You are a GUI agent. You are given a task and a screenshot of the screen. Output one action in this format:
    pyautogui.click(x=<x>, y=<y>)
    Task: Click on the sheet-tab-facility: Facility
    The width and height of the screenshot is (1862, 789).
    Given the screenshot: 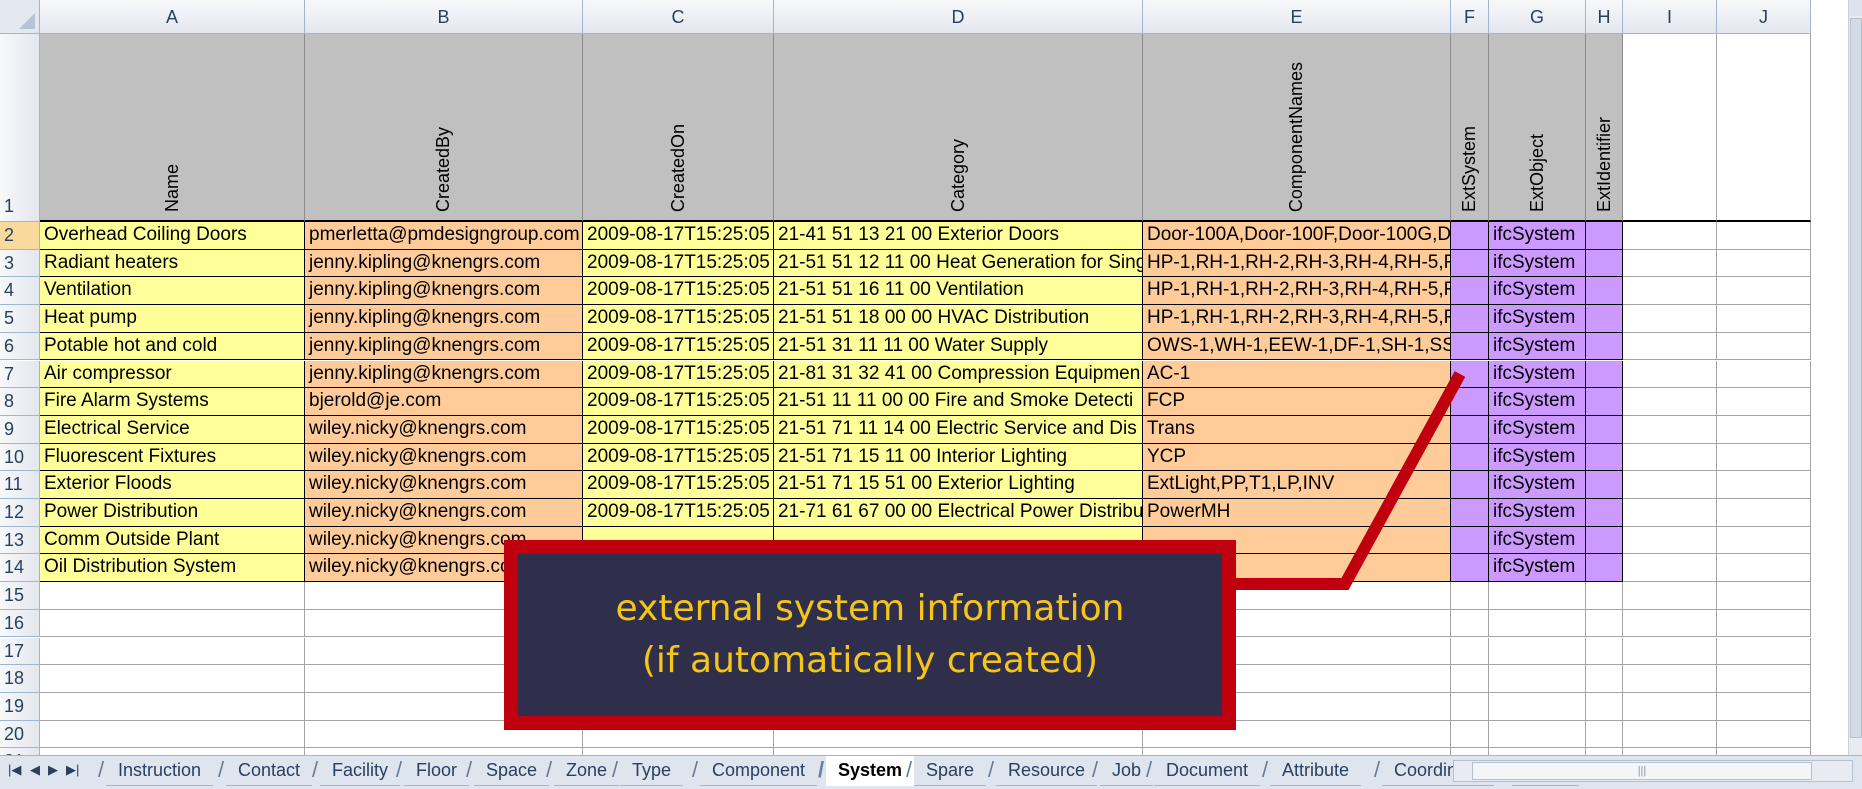 What is the action you would take?
    pyautogui.click(x=356, y=771)
    